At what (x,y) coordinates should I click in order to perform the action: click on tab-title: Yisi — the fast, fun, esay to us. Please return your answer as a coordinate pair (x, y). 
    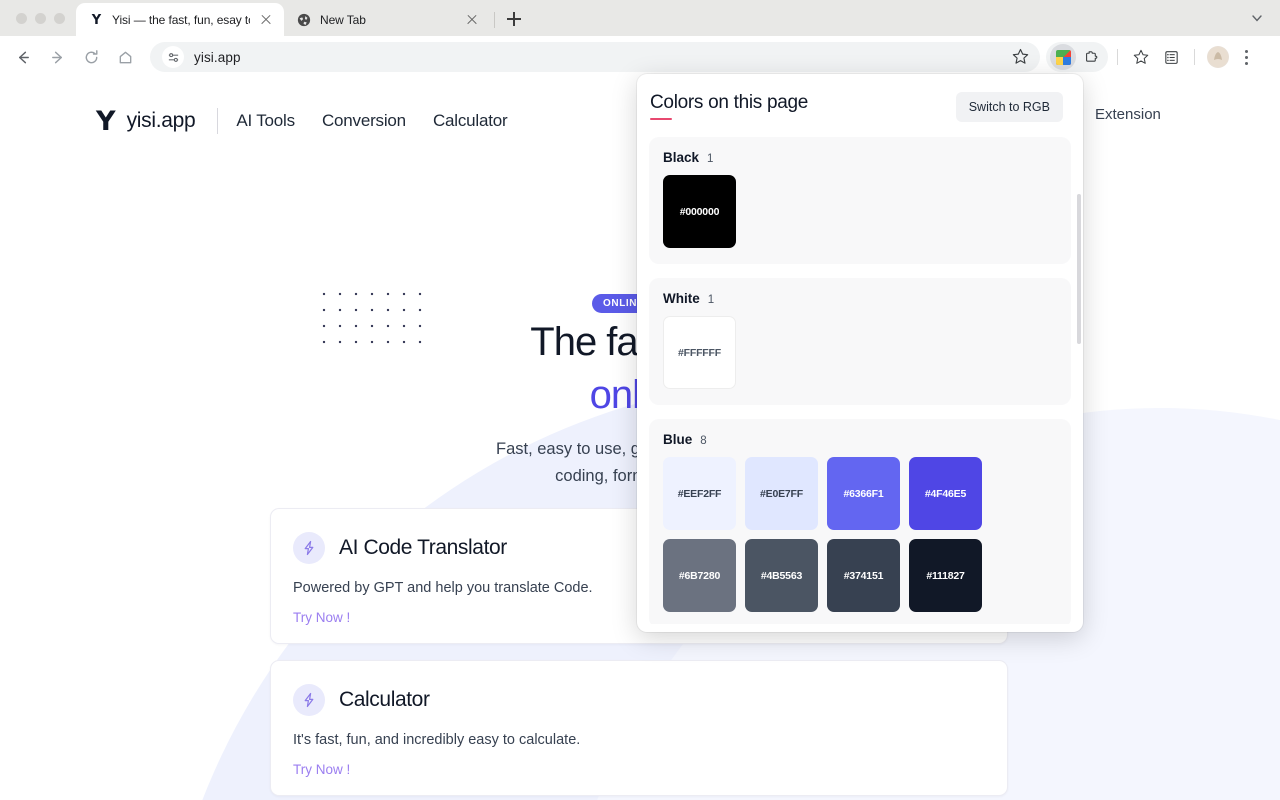
    Looking at the image, I should click on (181, 19).